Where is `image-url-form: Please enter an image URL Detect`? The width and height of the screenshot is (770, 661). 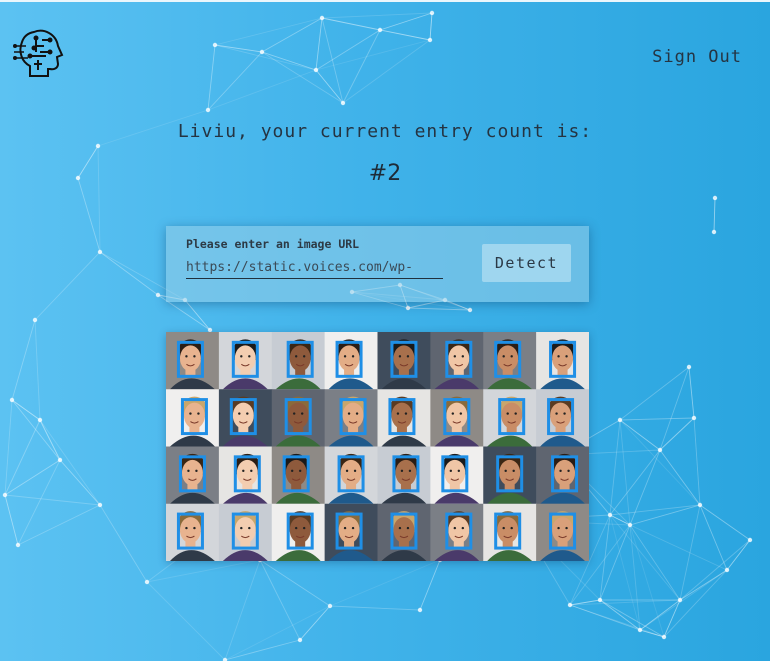
image-url-form: Please enter an image URL Detect is located at coordinates (377, 264).